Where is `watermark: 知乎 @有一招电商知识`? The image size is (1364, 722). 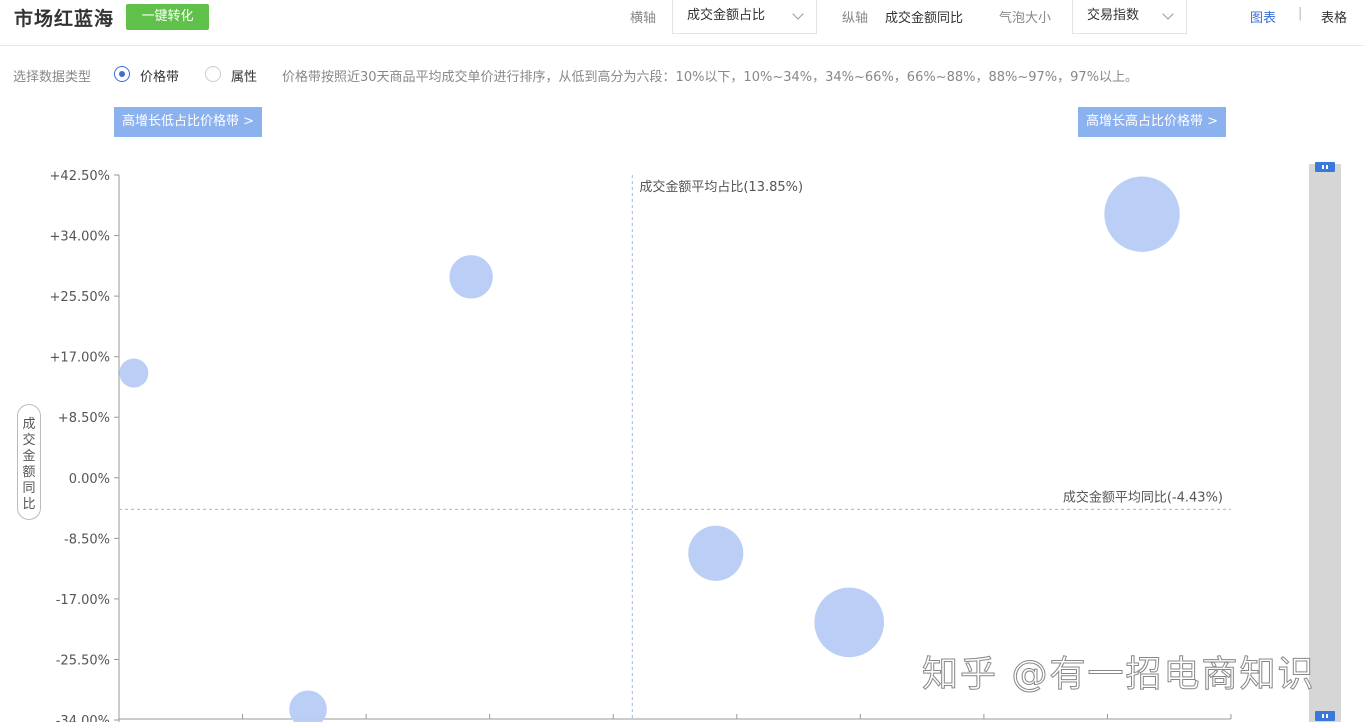 watermark: 知乎 @有一招电商知识 is located at coordinates (1118, 675).